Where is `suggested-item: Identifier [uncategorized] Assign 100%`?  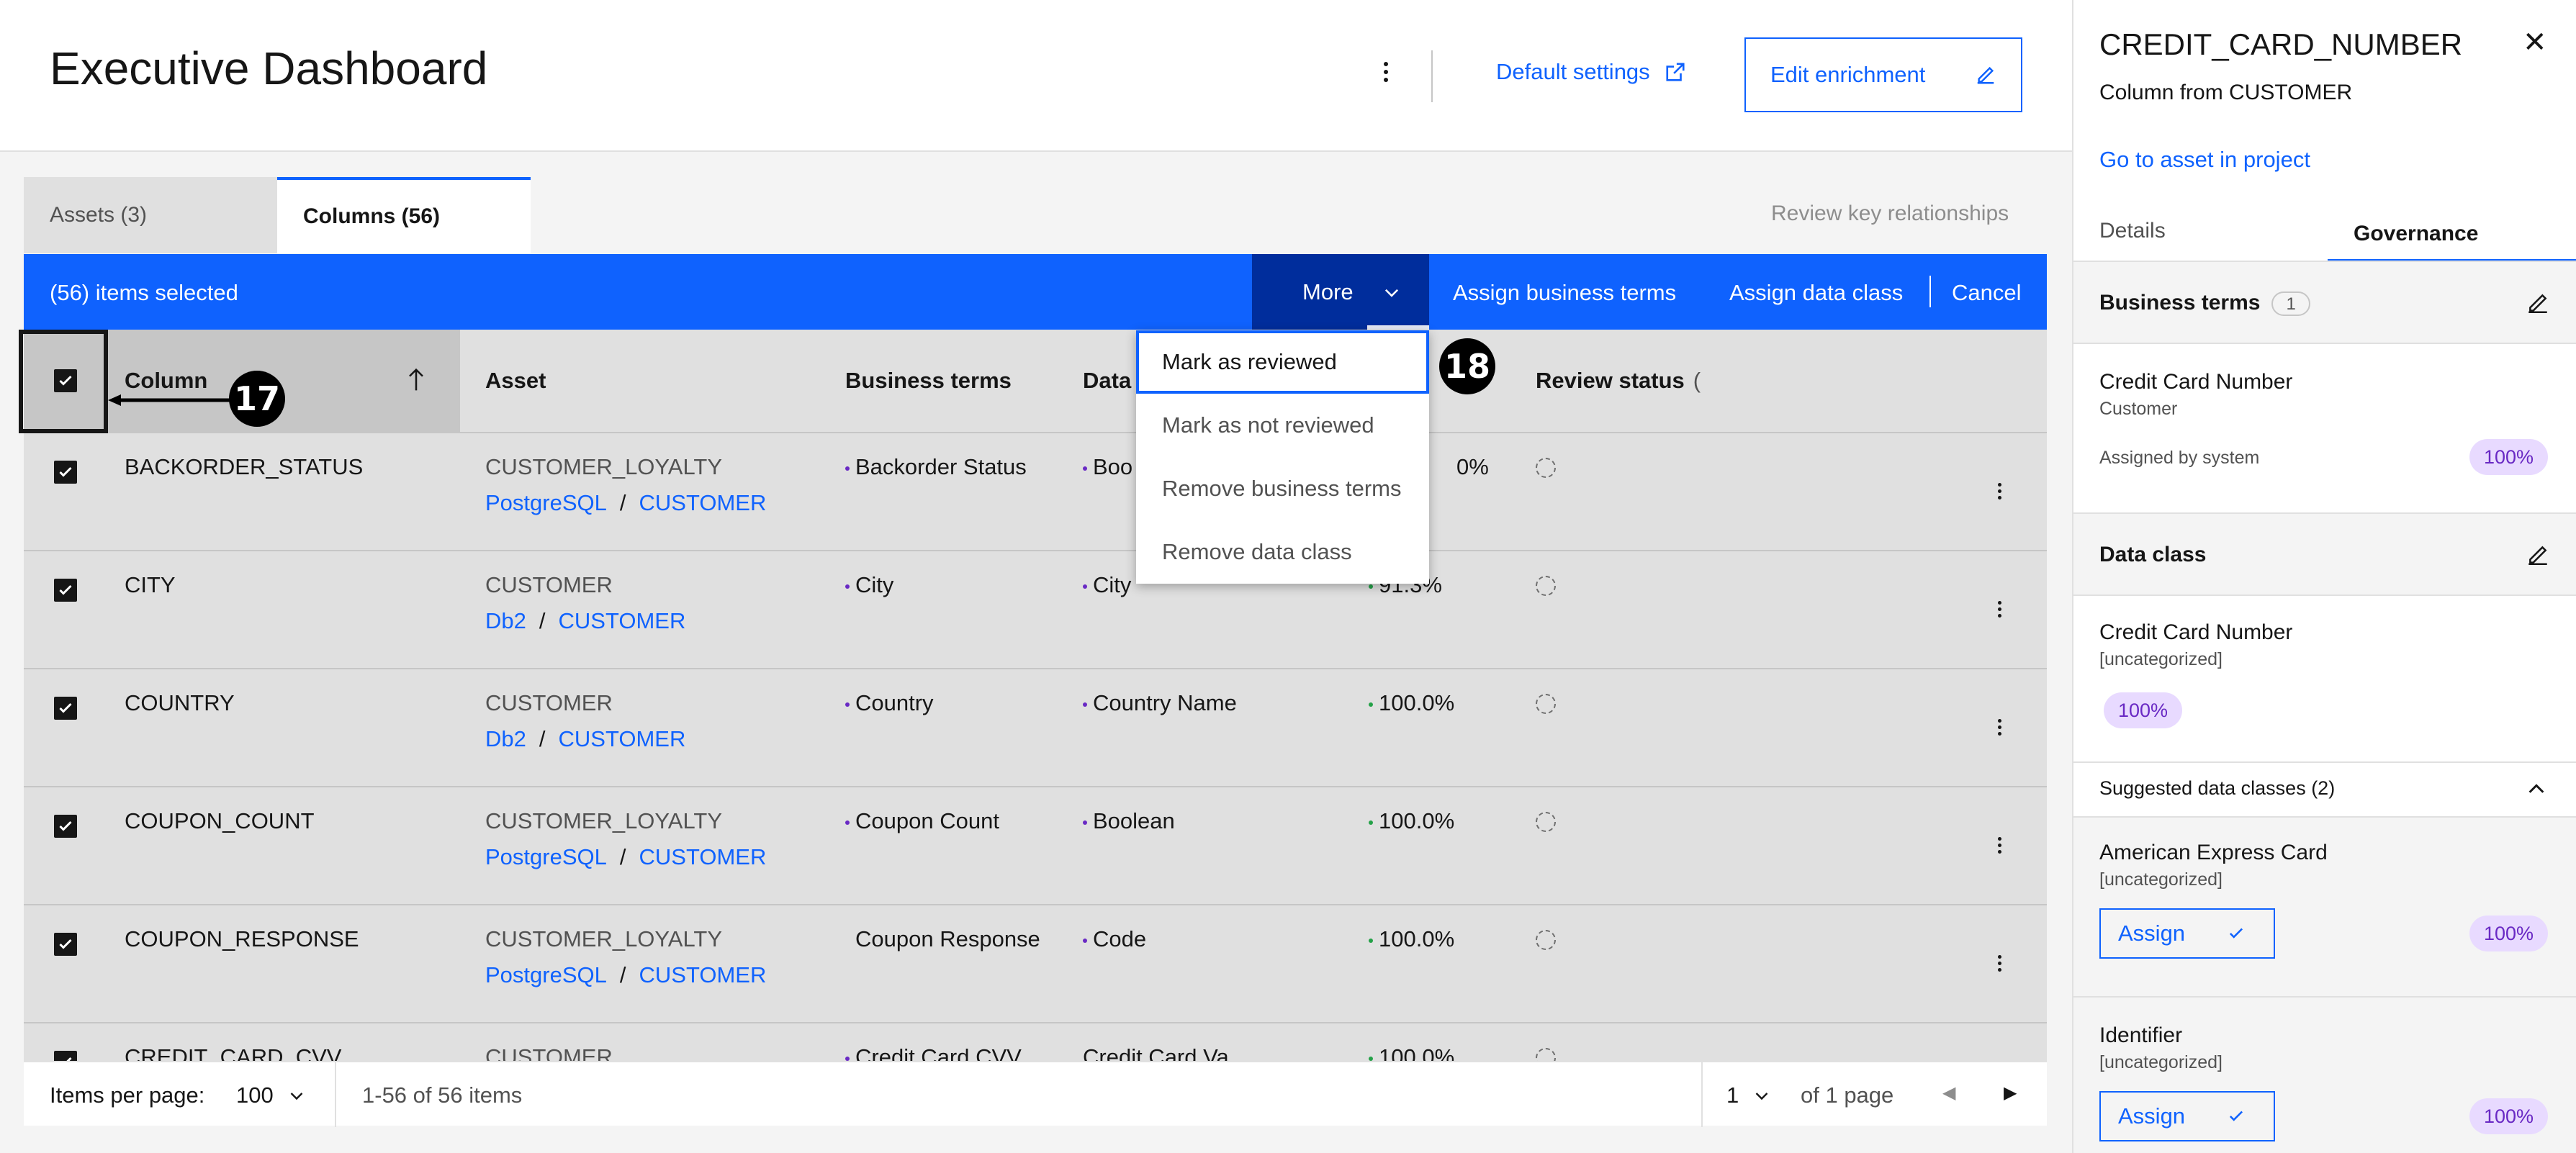 suggested-item: Identifier [uncategorized] Assign 100% is located at coordinates (2324, 1075).